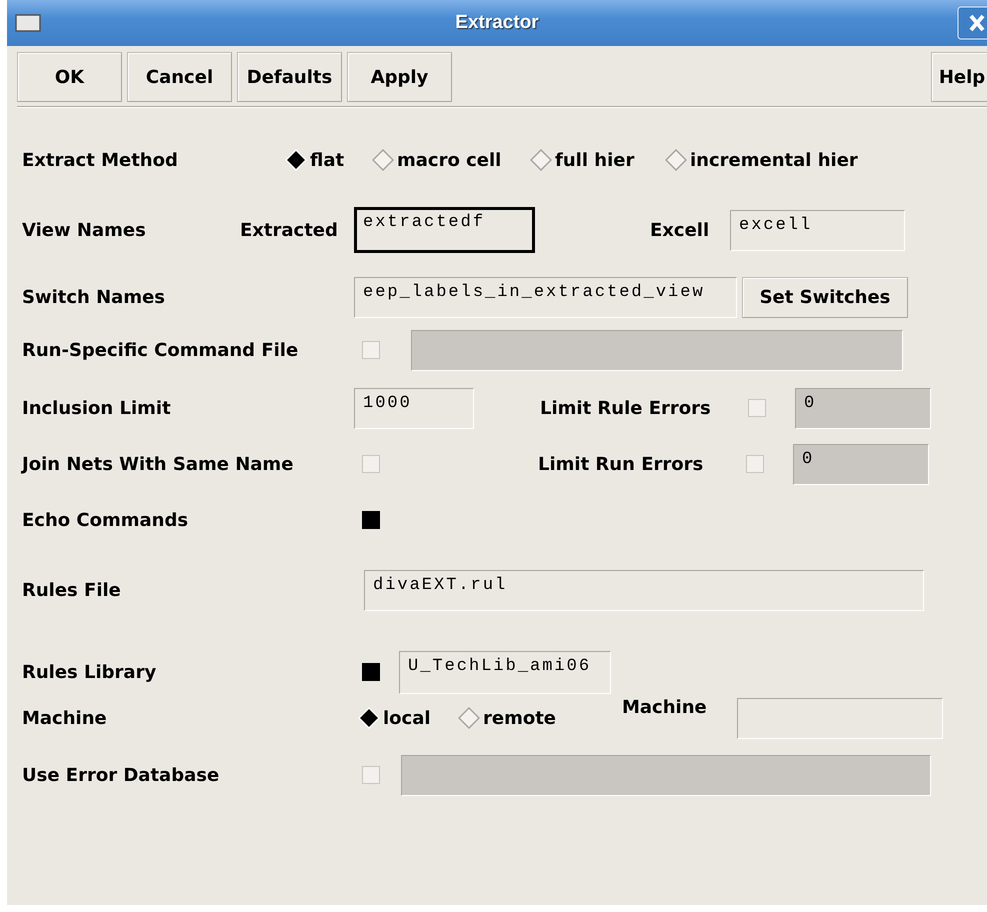  I want to click on field-label: Echo Commands, so click(106, 520).